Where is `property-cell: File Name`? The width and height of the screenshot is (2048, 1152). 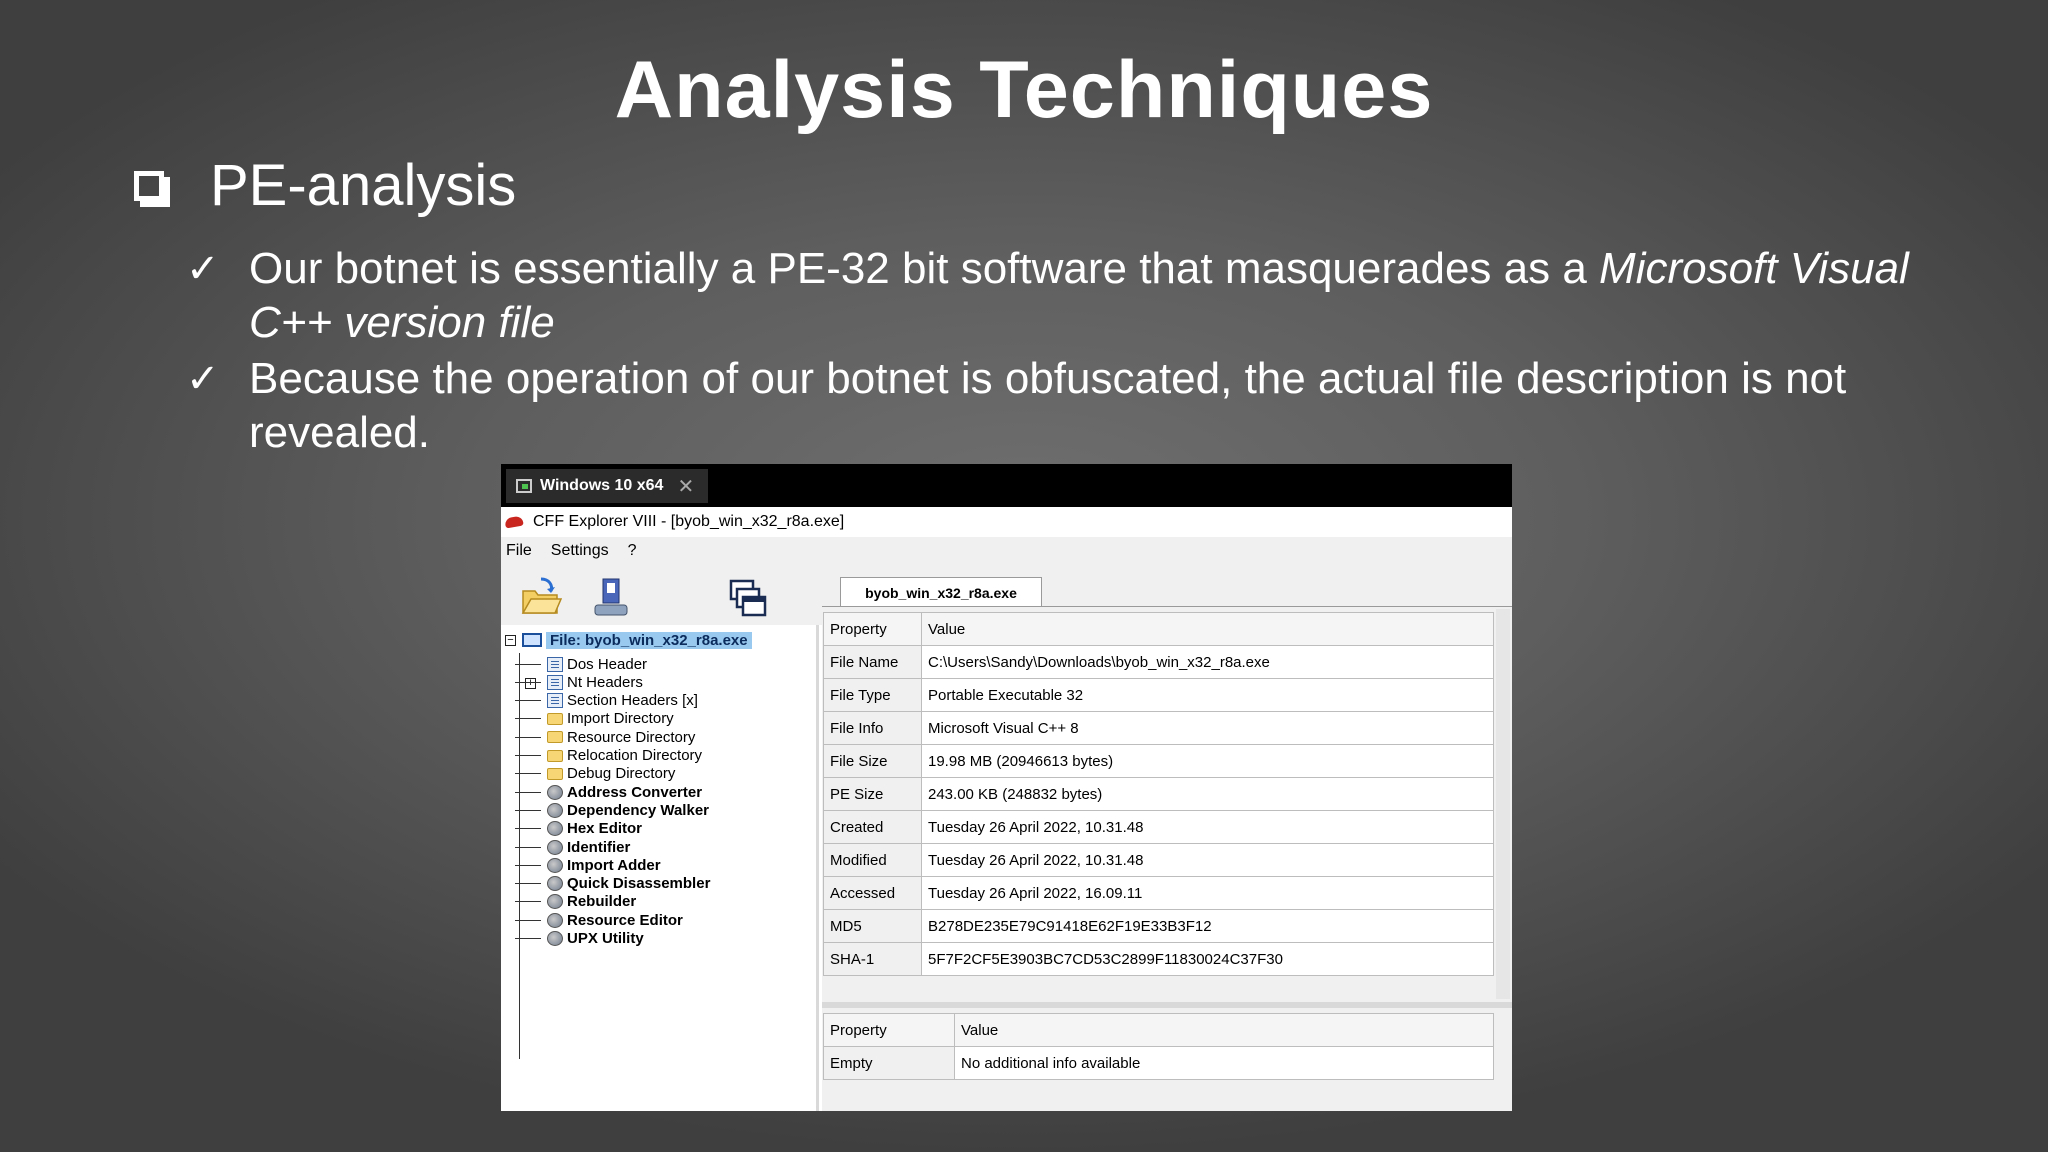 property-cell: File Name is located at coordinates (872, 662).